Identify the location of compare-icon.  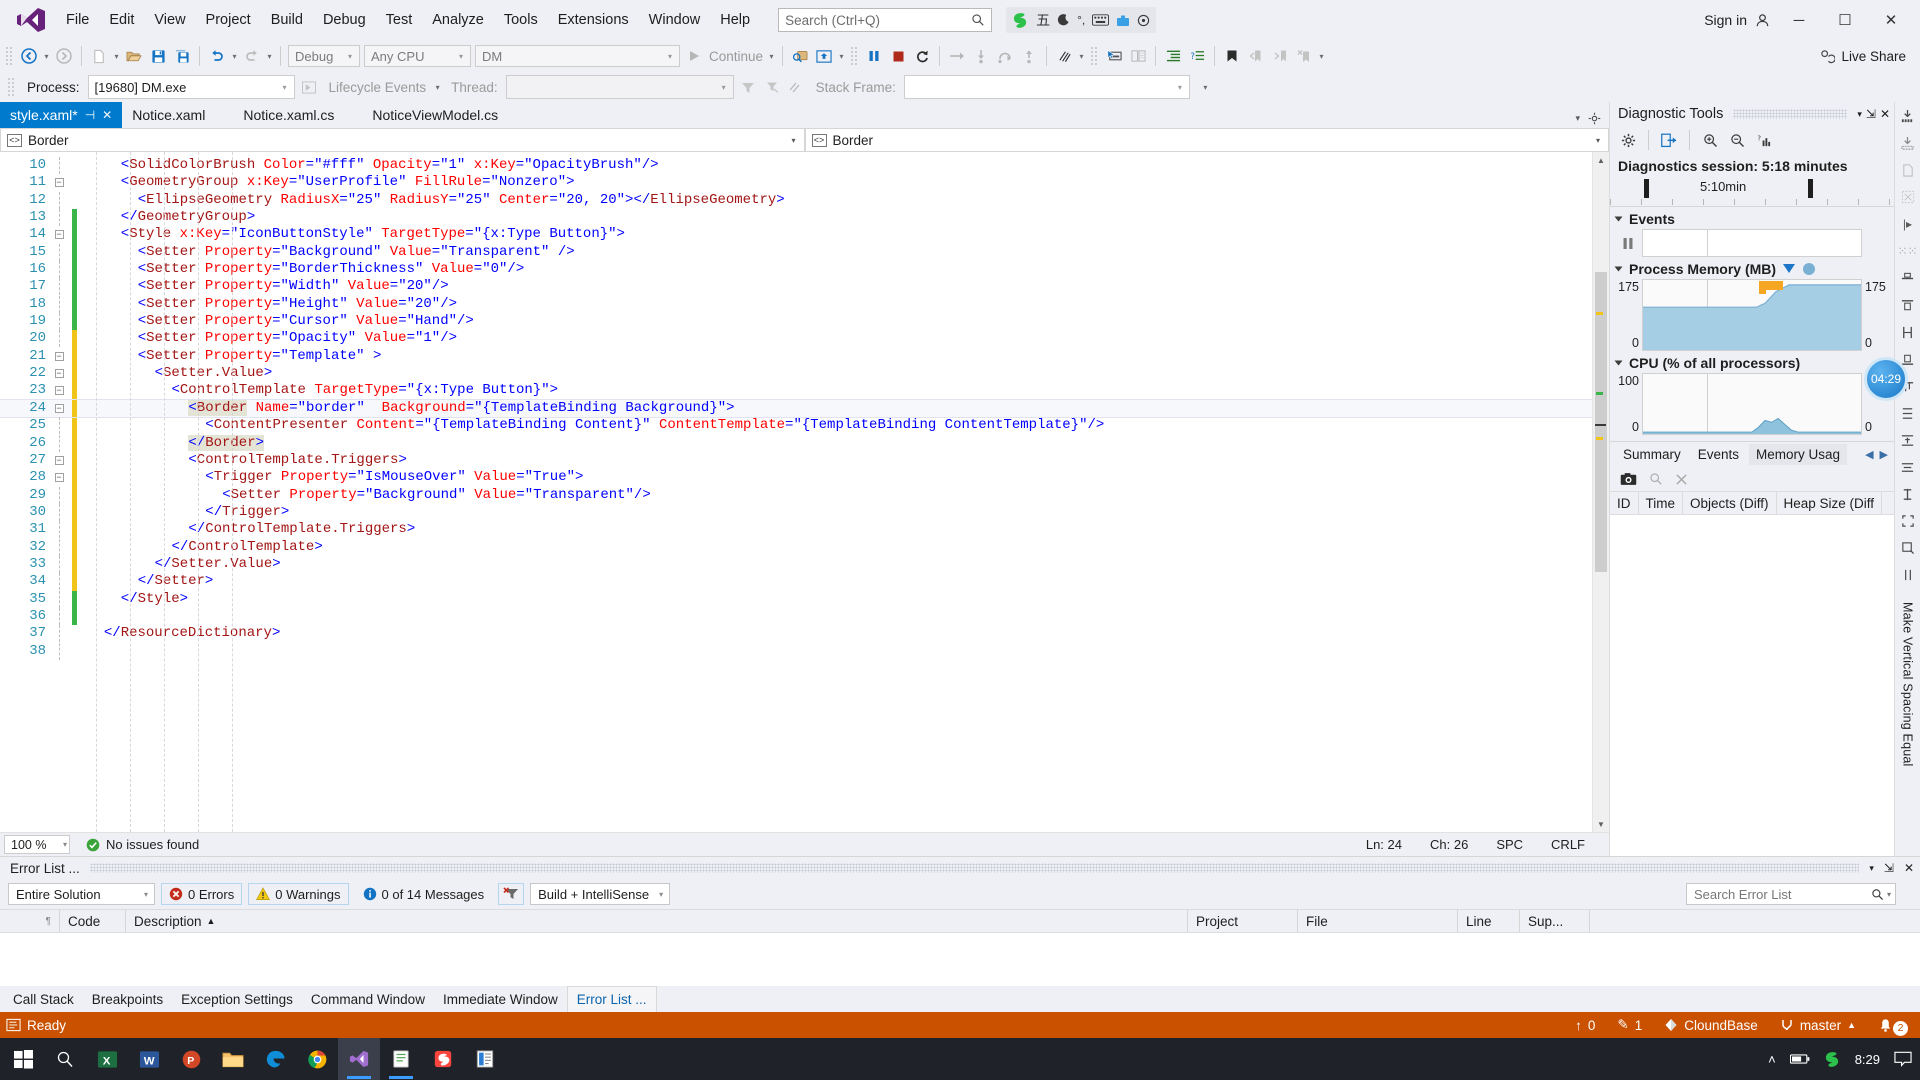
(1138, 56).